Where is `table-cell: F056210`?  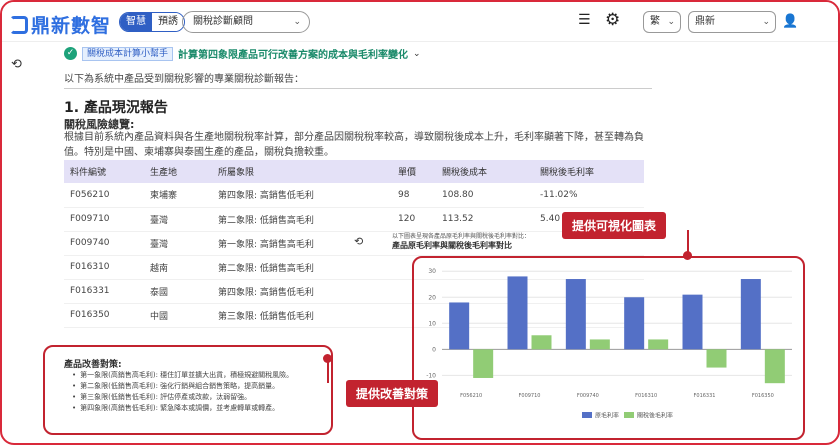
table-cell: F056210 is located at coordinates (104, 195).